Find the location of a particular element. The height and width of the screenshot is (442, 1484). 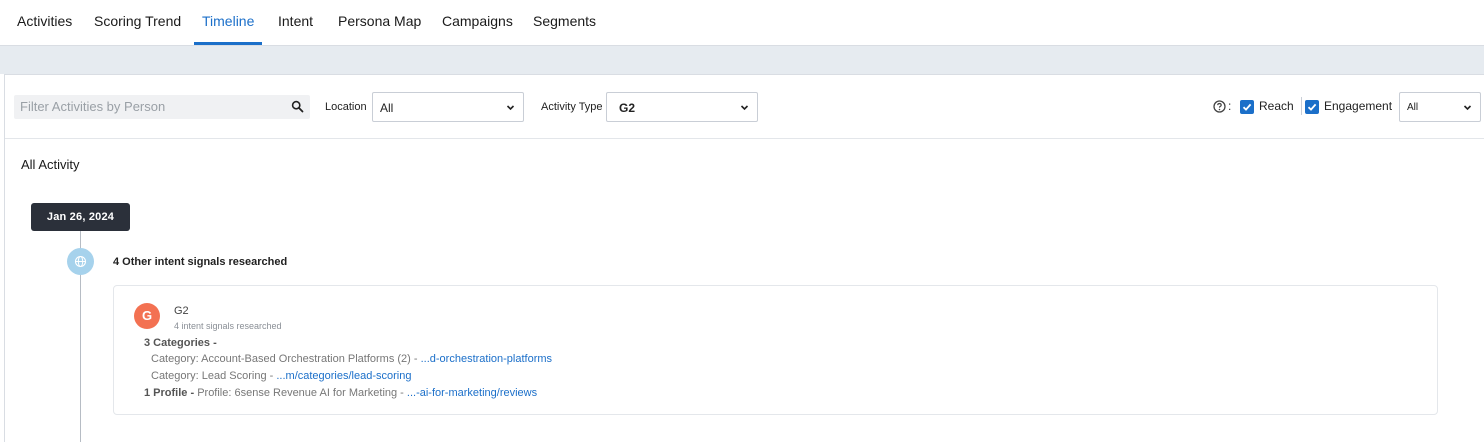

search-icon is located at coordinates (297, 106).